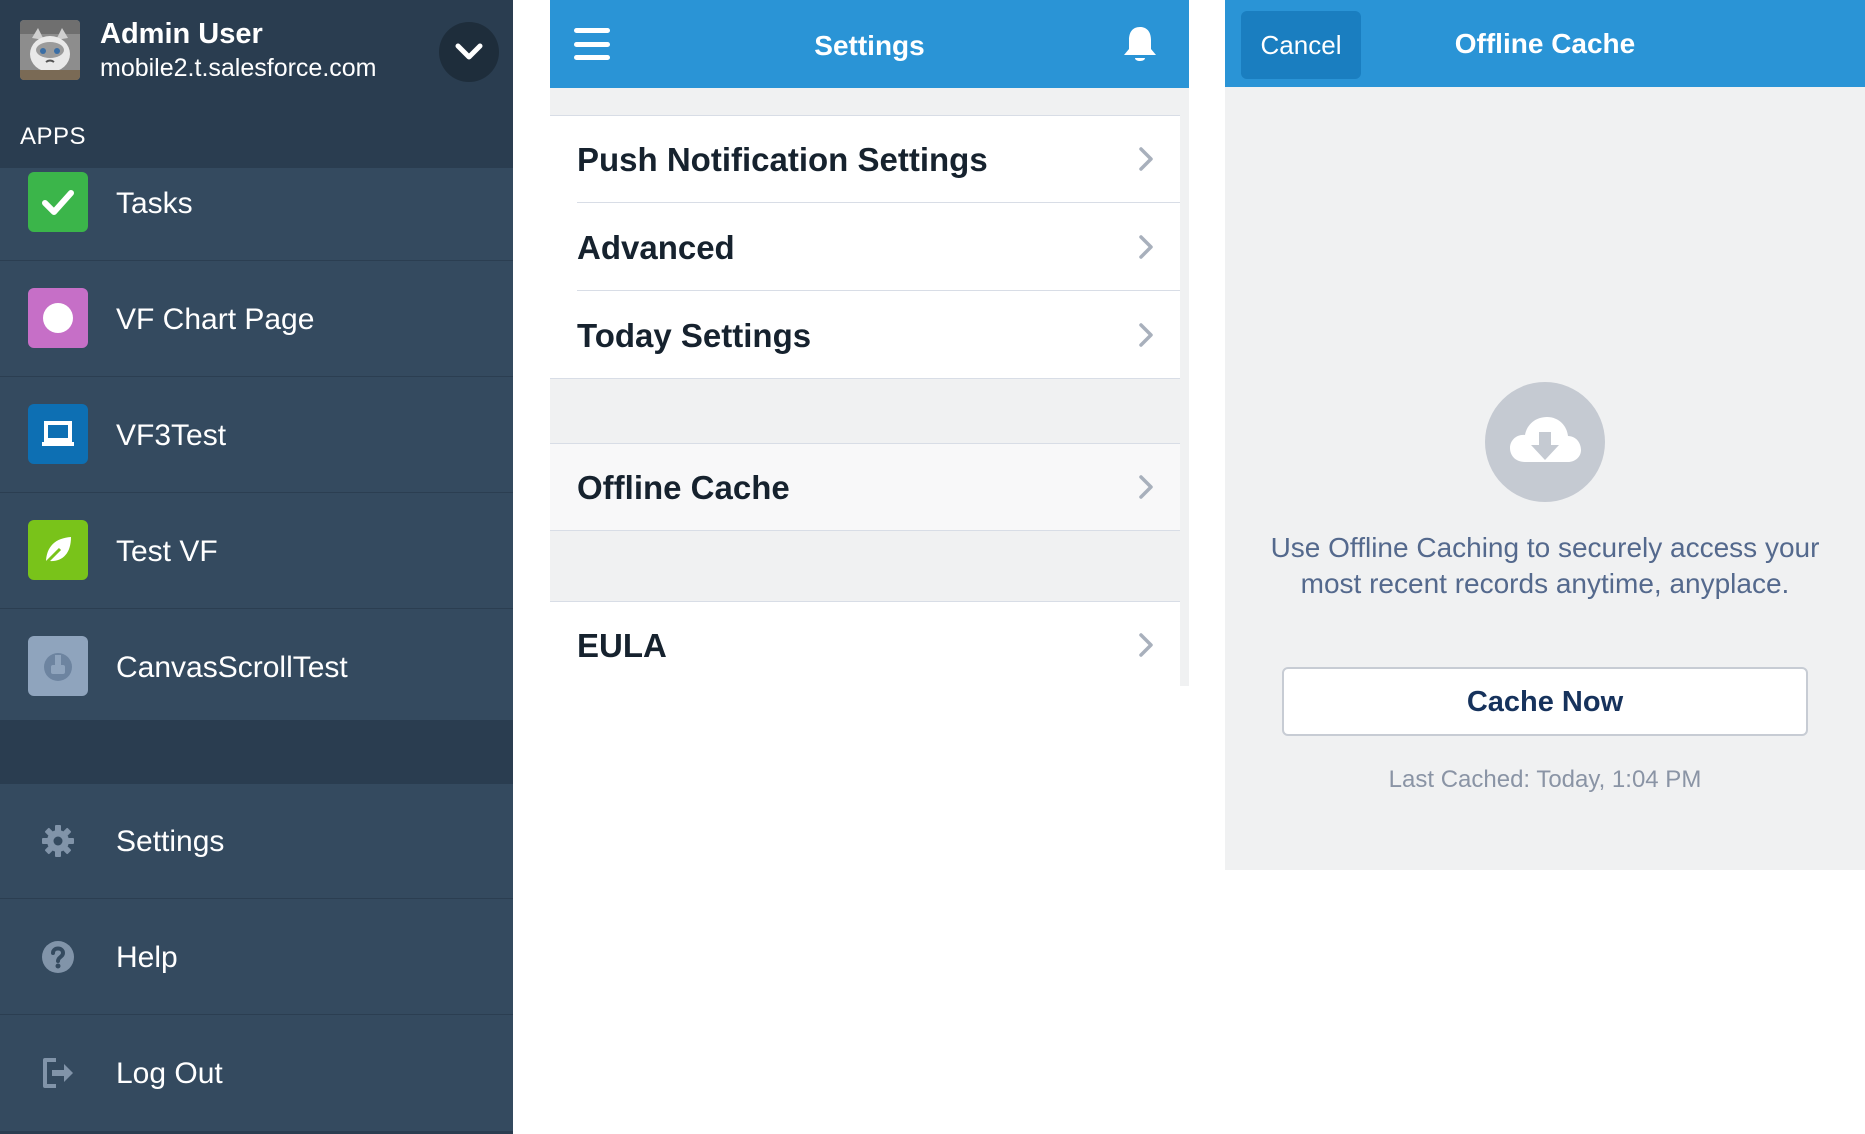 This screenshot has height=1134, width=1865. Describe the element at coordinates (1545, 701) in the screenshot. I see `cache-now-button: Cache Now` at that location.